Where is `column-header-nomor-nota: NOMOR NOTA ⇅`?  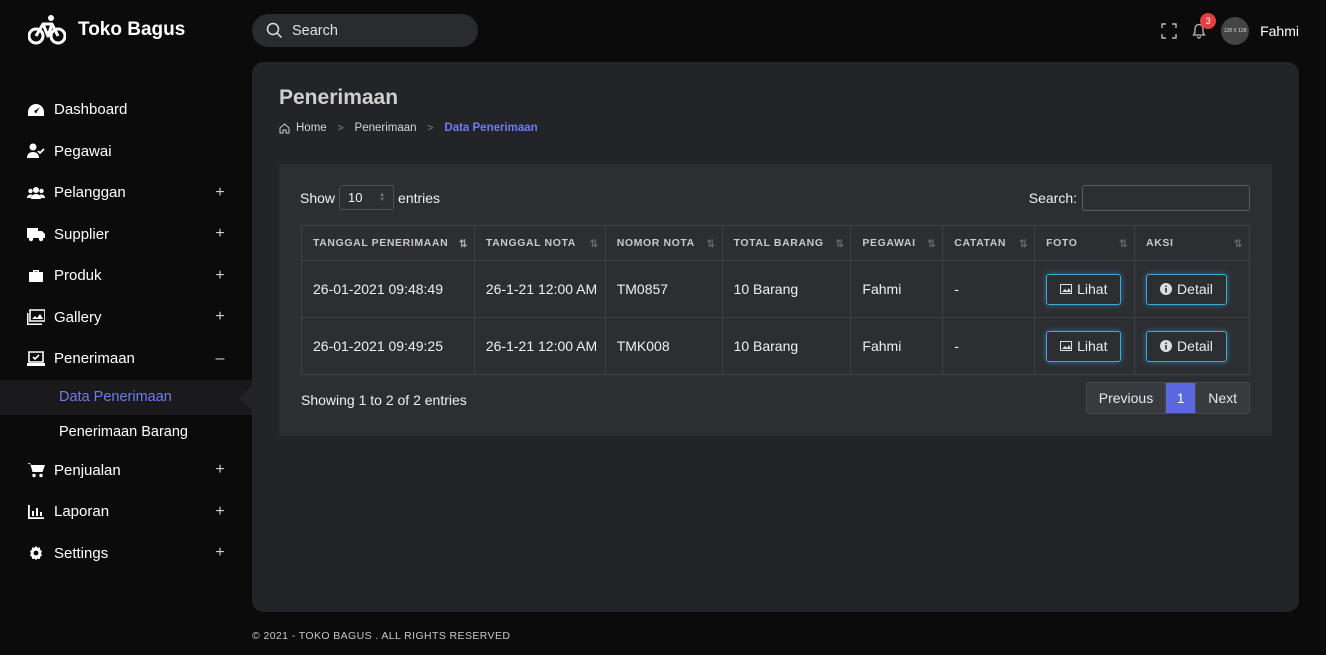
column-header-nomor-nota: NOMOR NOTA ⇅ is located at coordinates (663, 243).